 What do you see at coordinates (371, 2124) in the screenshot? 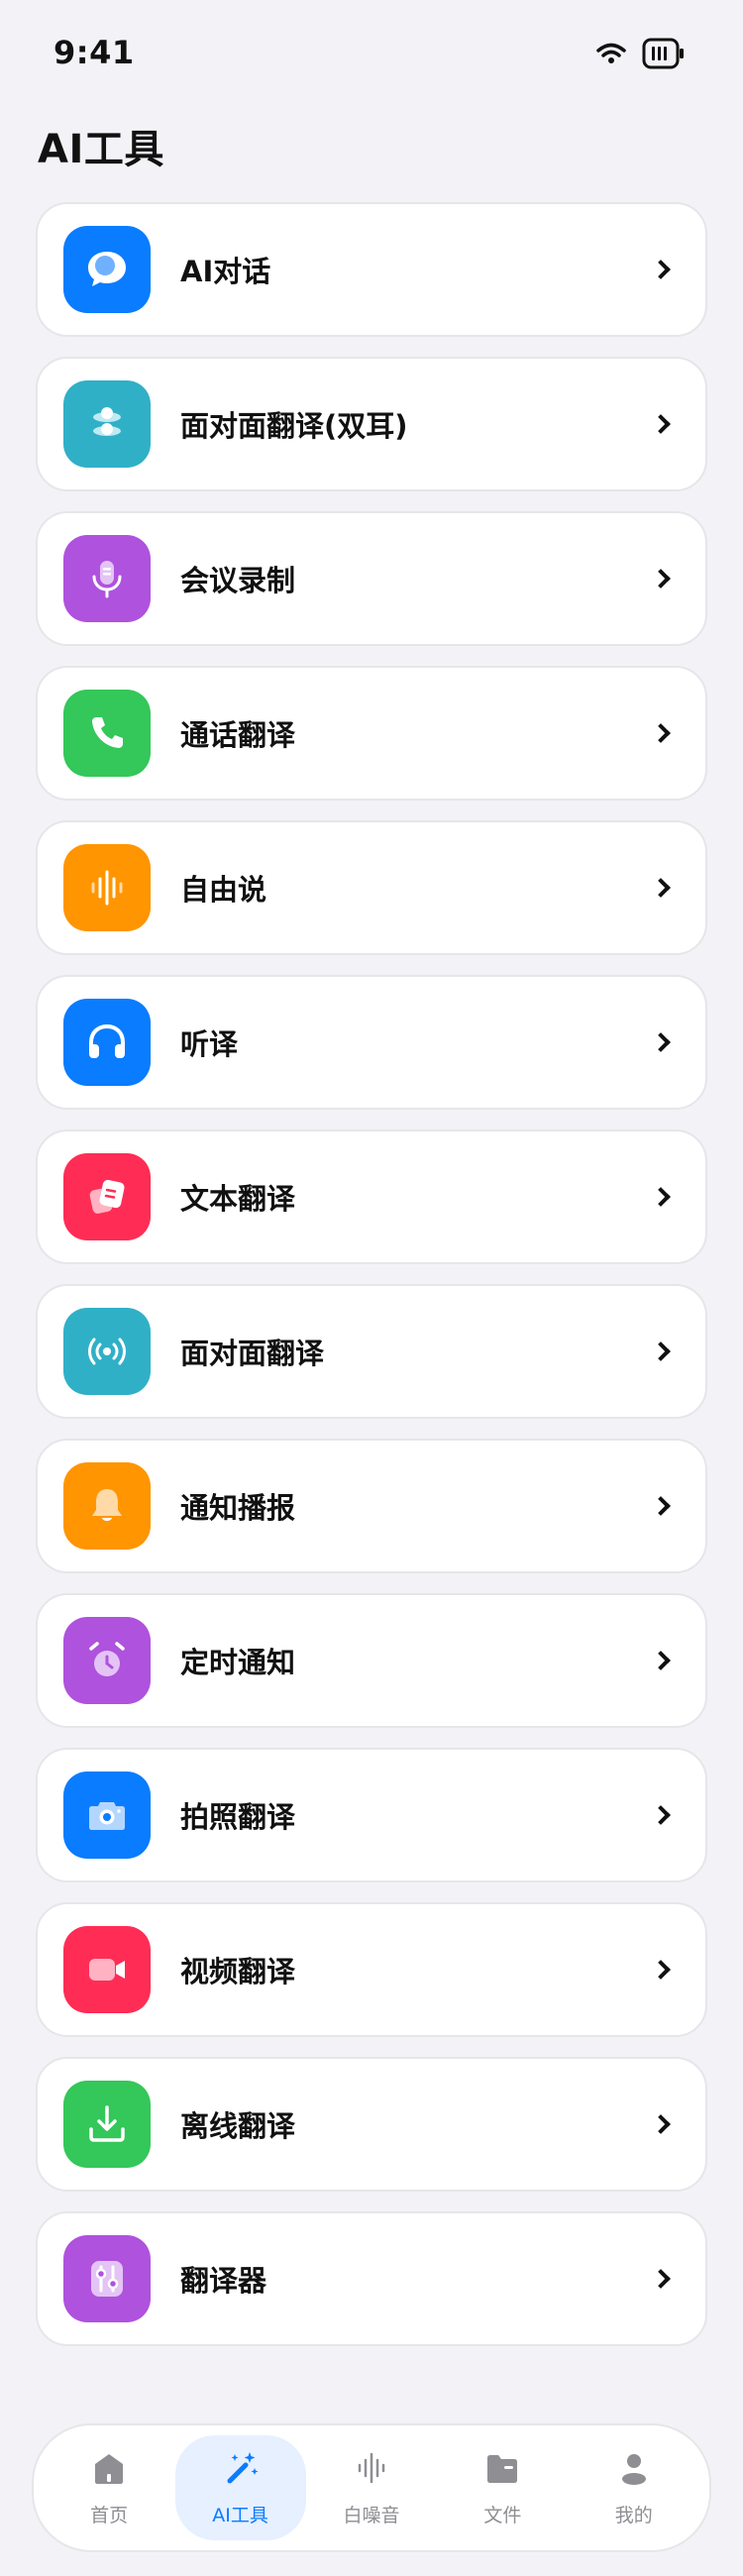
I see `tool-card-offline-translate: 离线翻译` at bounding box center [371, 2124].